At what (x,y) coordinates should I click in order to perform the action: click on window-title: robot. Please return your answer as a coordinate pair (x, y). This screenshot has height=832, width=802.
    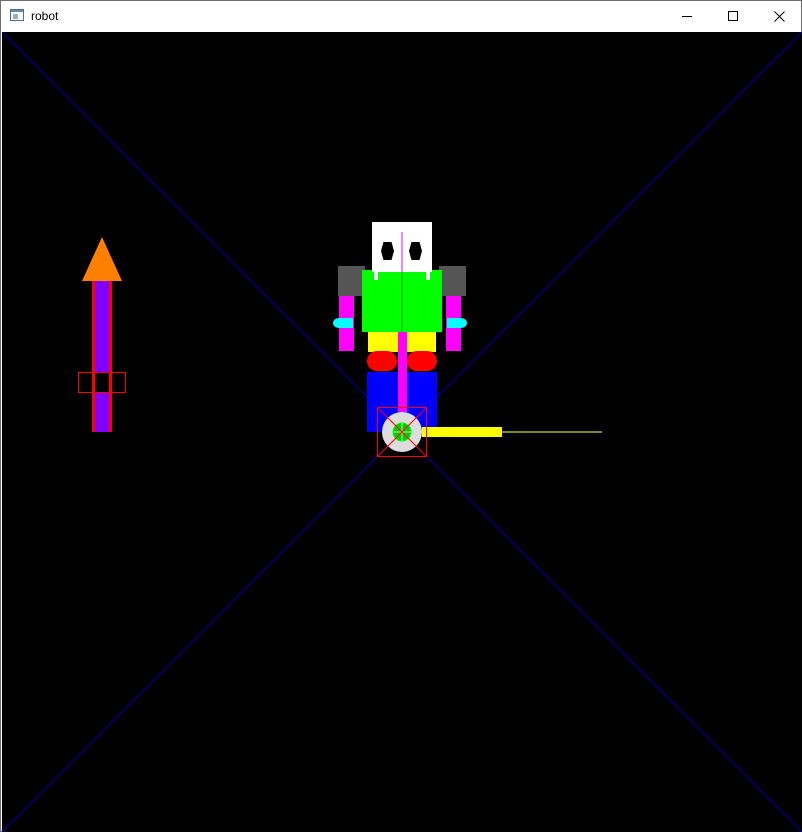
    Looking at the image, I should click on (45, 16).